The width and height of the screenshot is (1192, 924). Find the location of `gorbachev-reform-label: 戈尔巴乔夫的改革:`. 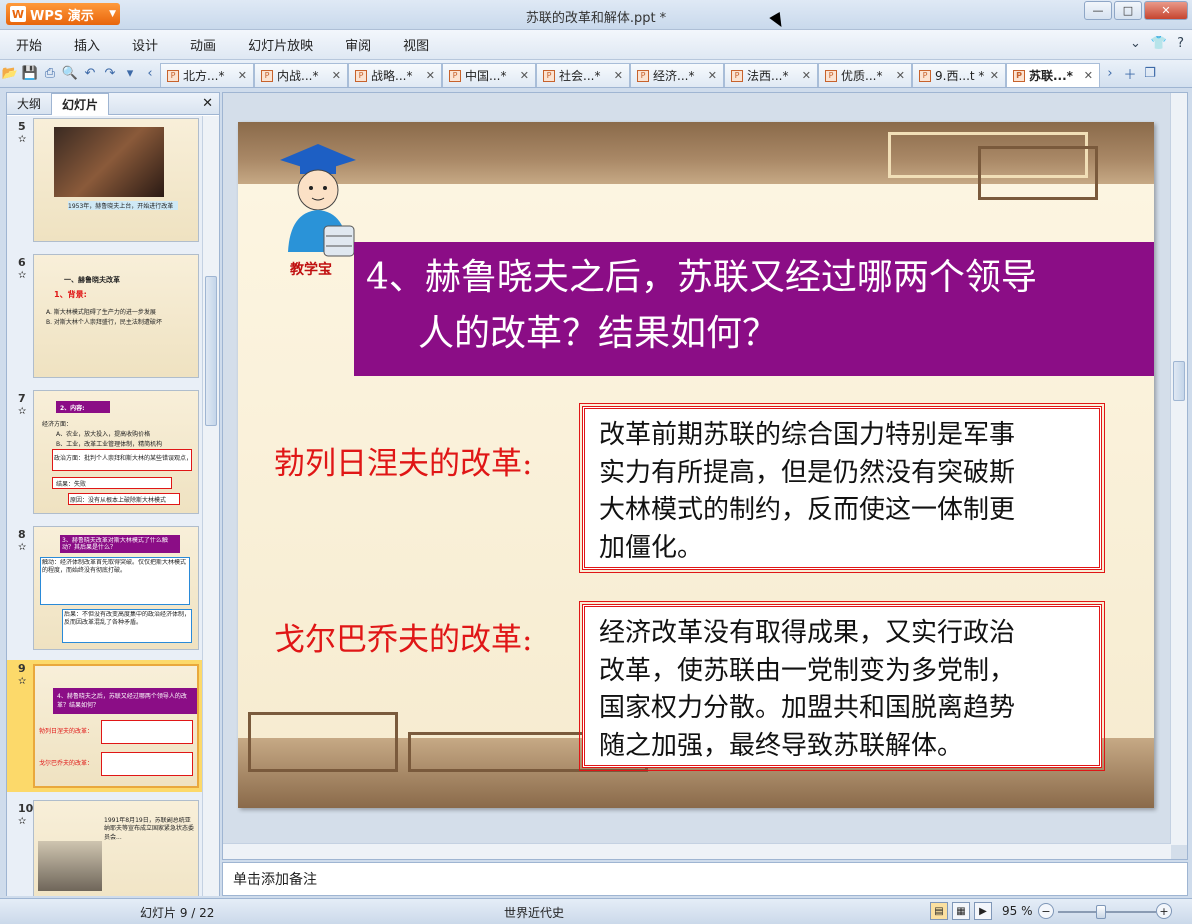

gorbachev-reform-label: 戈尔巴乔夫的改革: is located at coordinates (403, 636).